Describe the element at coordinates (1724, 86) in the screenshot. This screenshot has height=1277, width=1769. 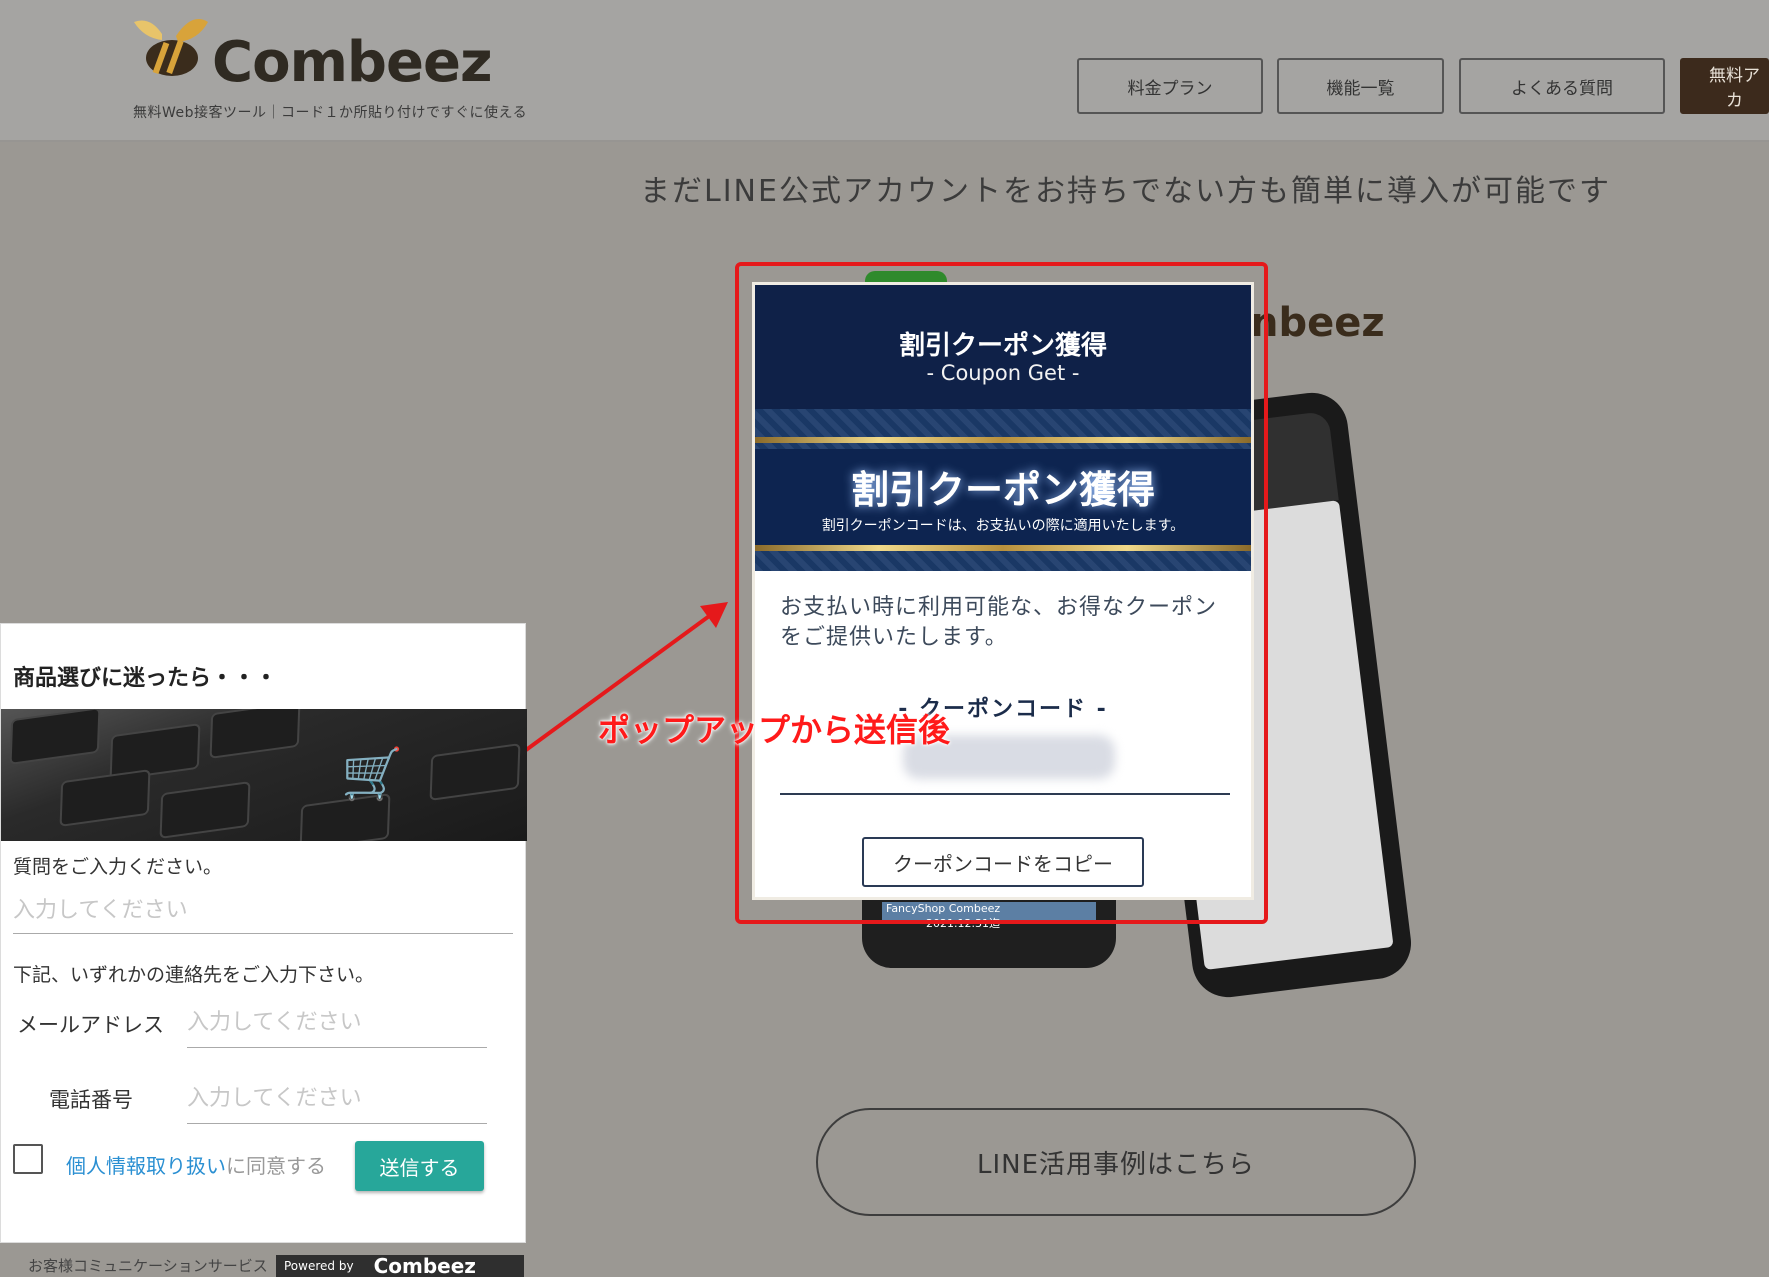
I see `nav-free-account-button: 無料アカ` at that location.